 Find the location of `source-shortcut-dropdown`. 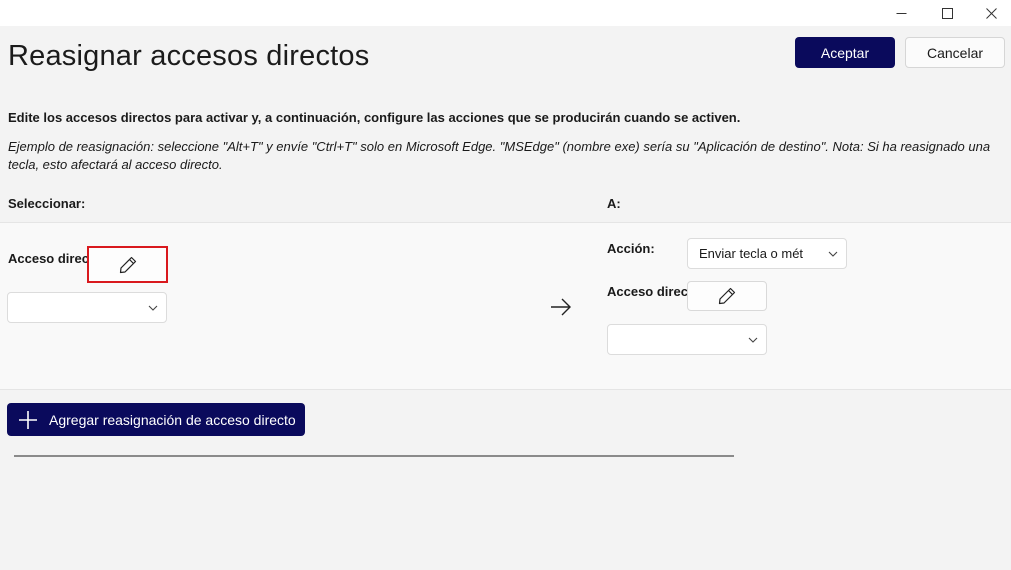

source-shortcut-dropdown is located at coordinates (87, 307).